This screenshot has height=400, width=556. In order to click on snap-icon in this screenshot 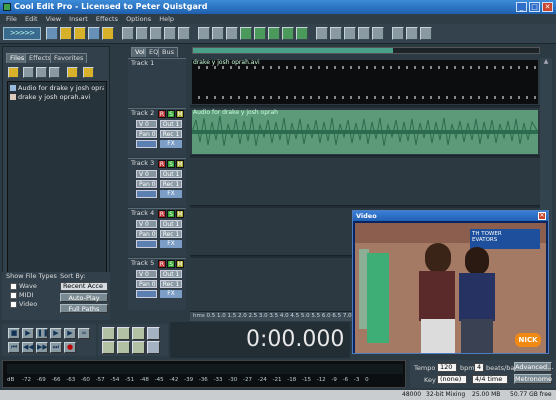, I will do `click(322, 33)`.